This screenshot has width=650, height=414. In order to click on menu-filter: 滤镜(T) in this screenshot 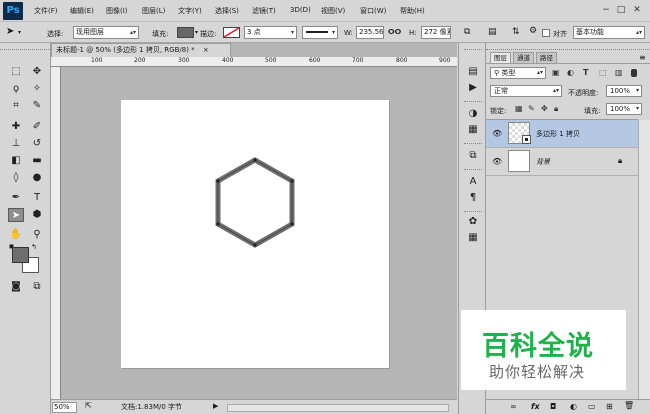, I will do `click(264, 11)`.